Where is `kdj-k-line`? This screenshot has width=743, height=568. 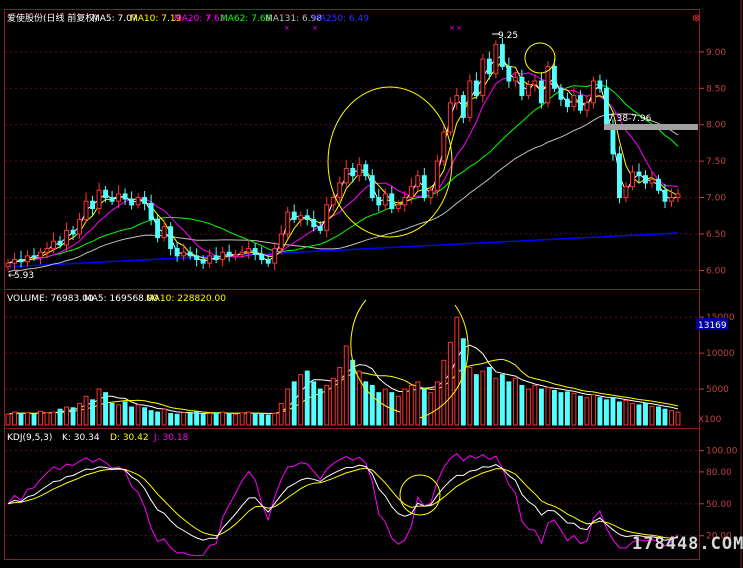 kdj-k-line is located at coordinates (343, 502).